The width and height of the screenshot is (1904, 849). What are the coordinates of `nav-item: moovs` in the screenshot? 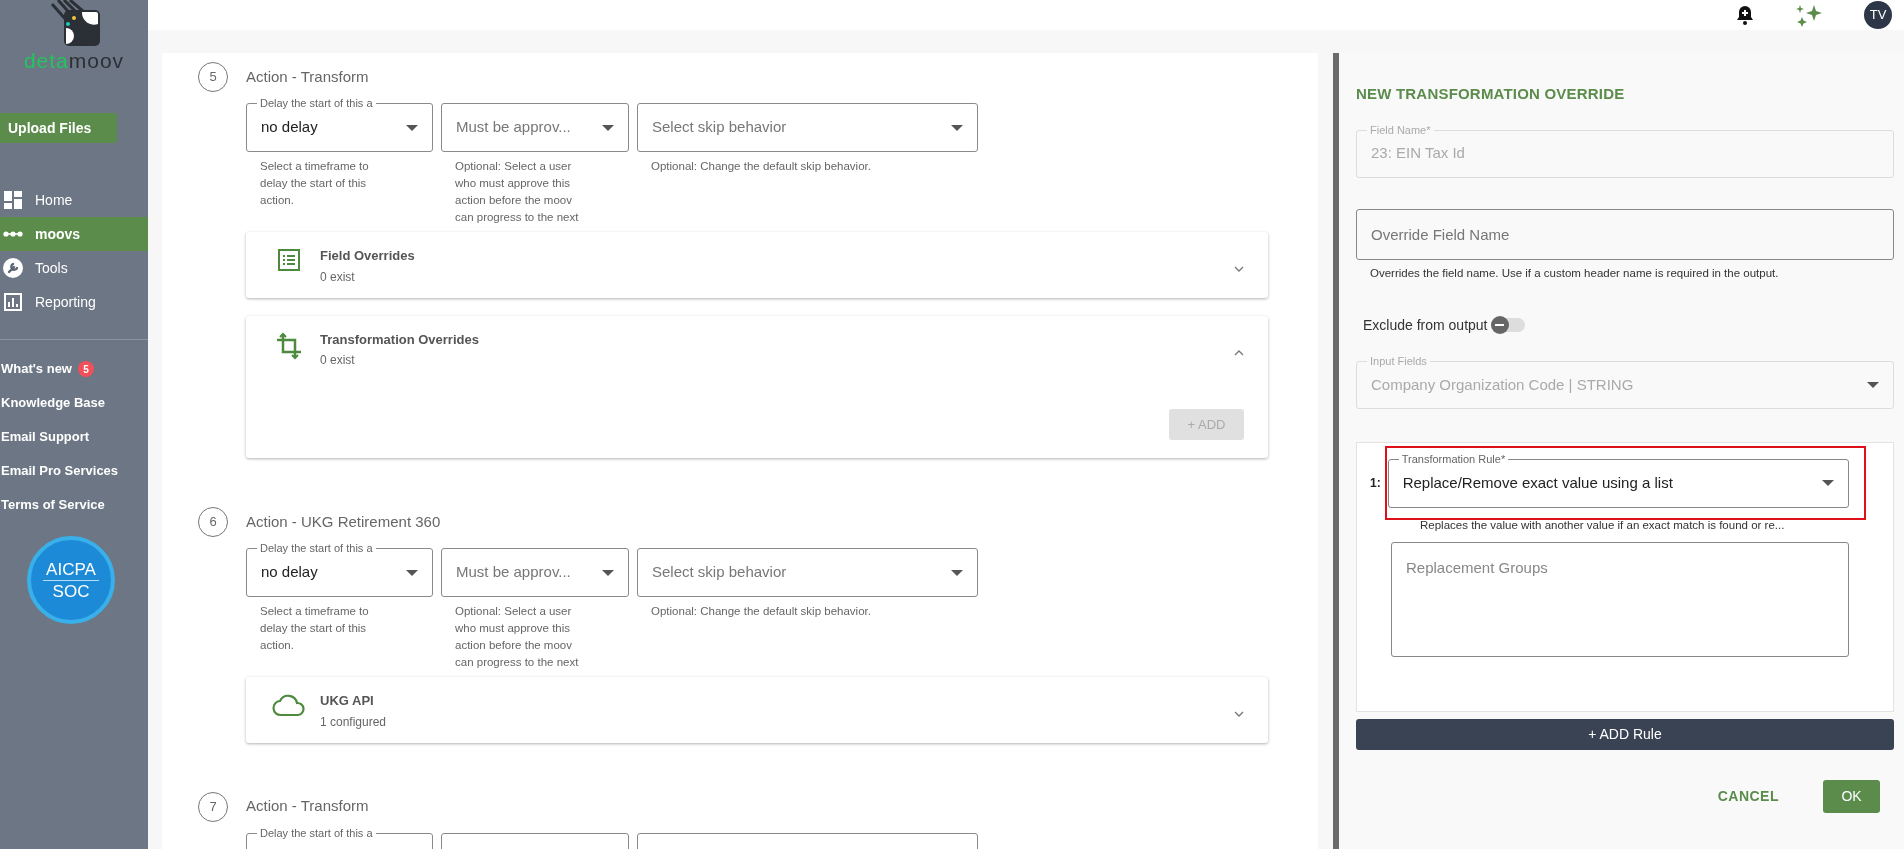 It's located at (74, 234).